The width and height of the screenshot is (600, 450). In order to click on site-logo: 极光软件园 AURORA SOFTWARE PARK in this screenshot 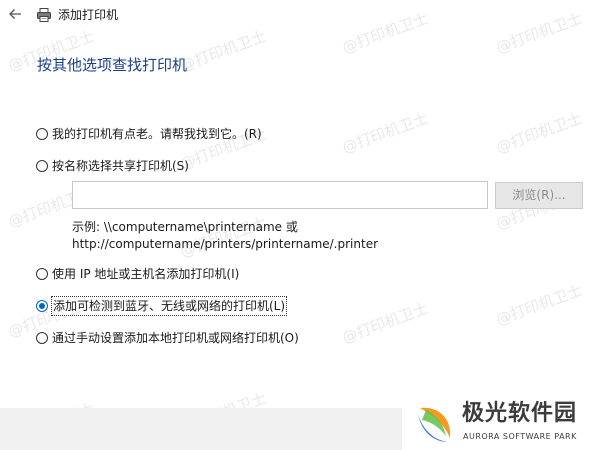, I will do `click(501, 423)`.